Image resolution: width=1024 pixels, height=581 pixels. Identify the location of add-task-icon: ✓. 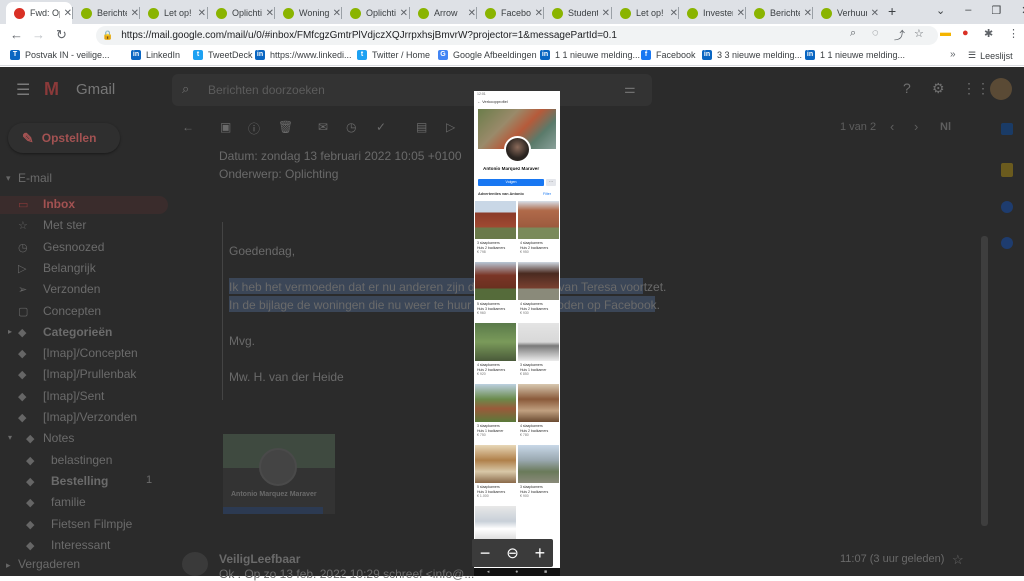
(381, 127).